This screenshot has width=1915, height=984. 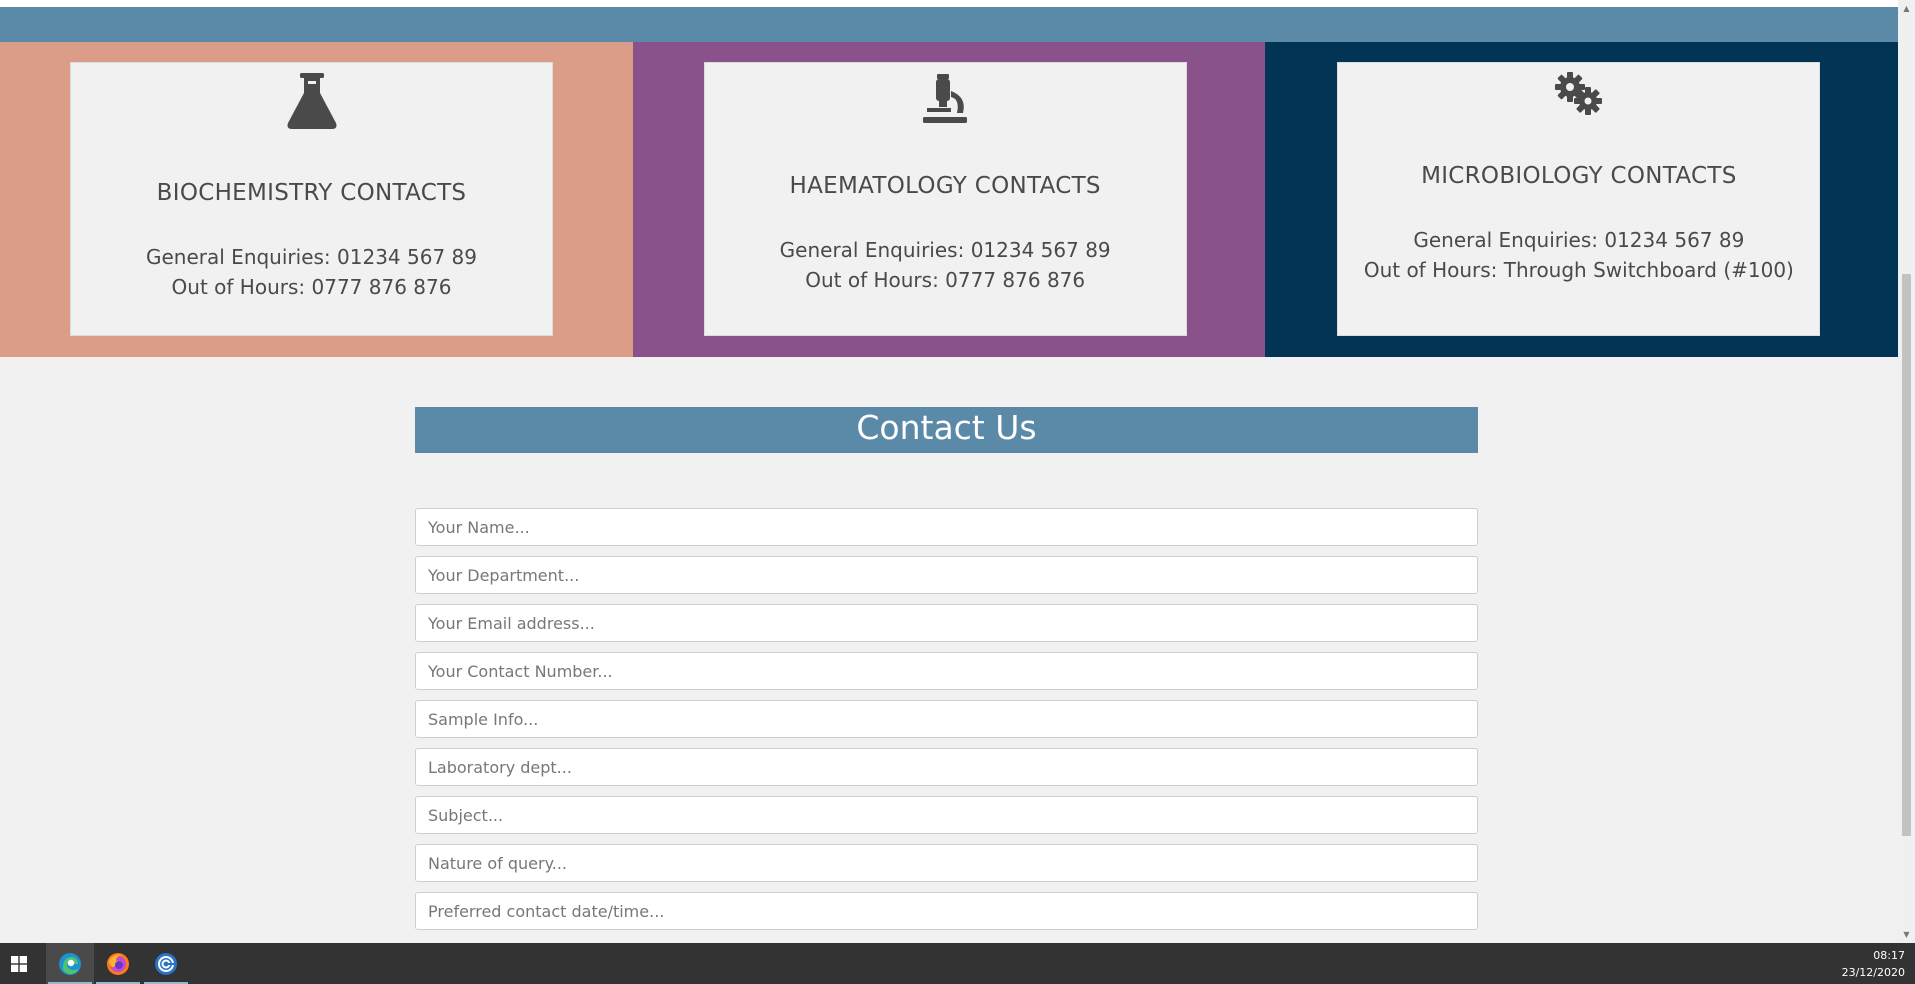 What do you see at coordinates (946, 430) in the screenshot?
I see `contact-us-heading: Contact Us` at bounding box center [946, 430].